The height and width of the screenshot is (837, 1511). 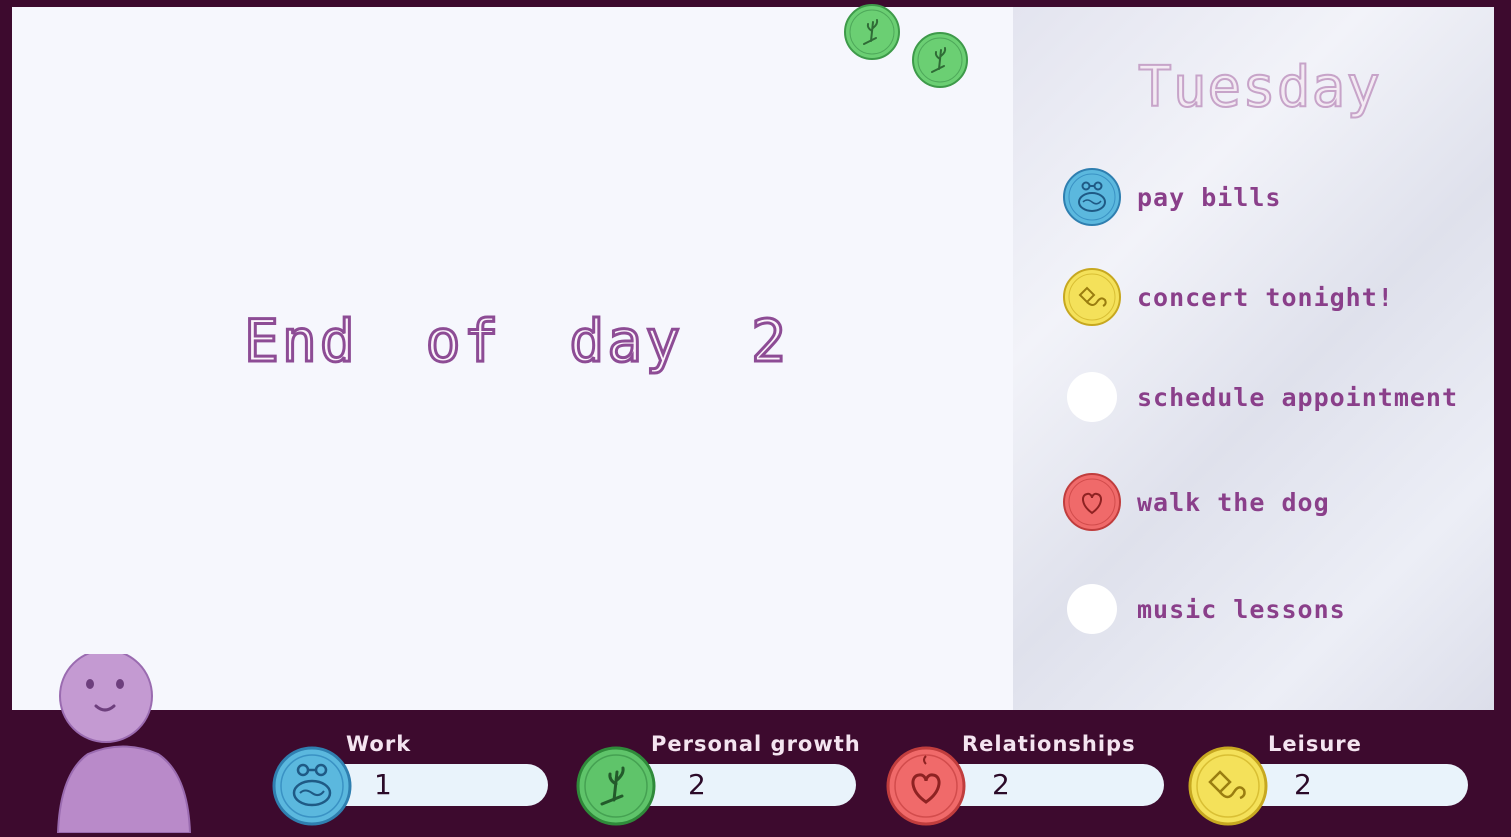 I want to click on task-item: pay bills, so click(x=1172, y=197).